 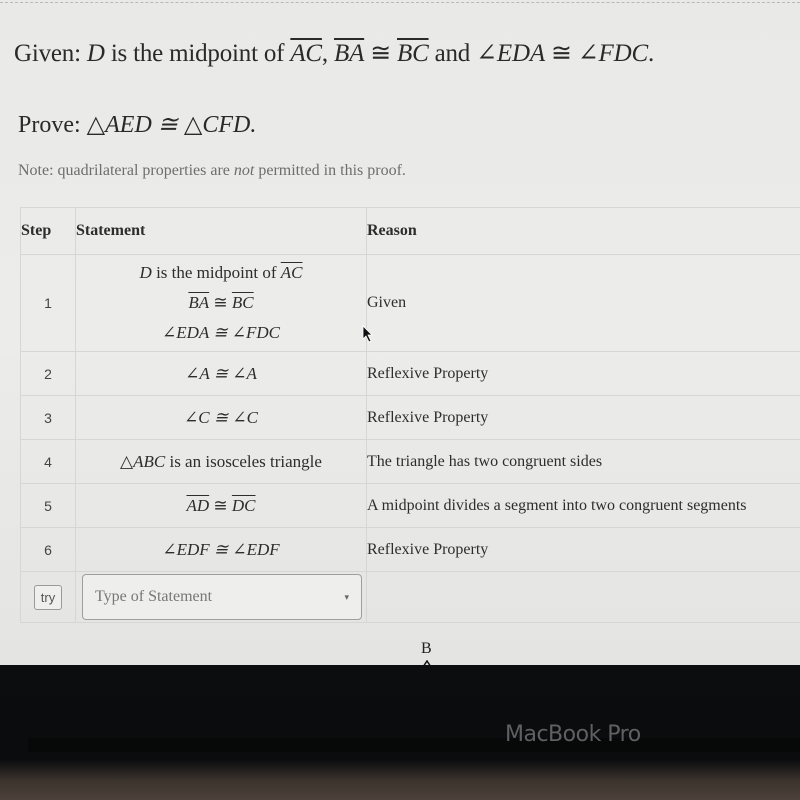 What do you see at coordinates (583, 597) in the screenshot?
I see `empty-reason-cell` at bounding box center [583, 597].